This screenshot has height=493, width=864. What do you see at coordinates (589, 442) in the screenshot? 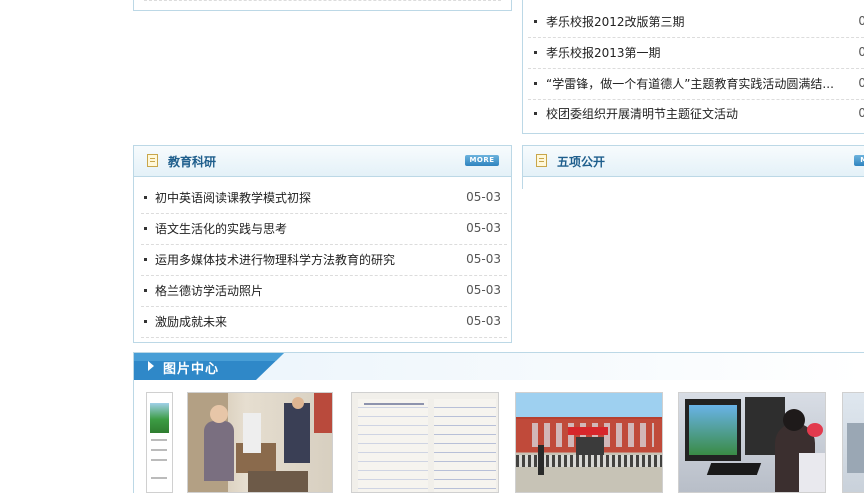
I see `gallery-thumb-school-assembly` at bounding box center [589, 442].